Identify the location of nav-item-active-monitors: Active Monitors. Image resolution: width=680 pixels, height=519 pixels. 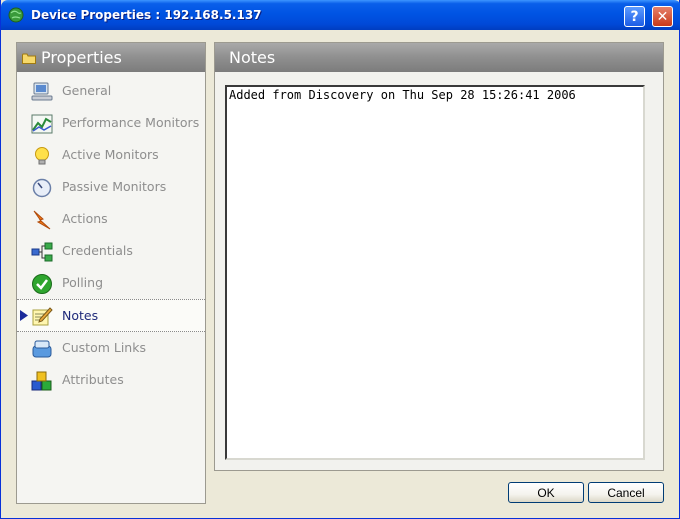
(111, 155).